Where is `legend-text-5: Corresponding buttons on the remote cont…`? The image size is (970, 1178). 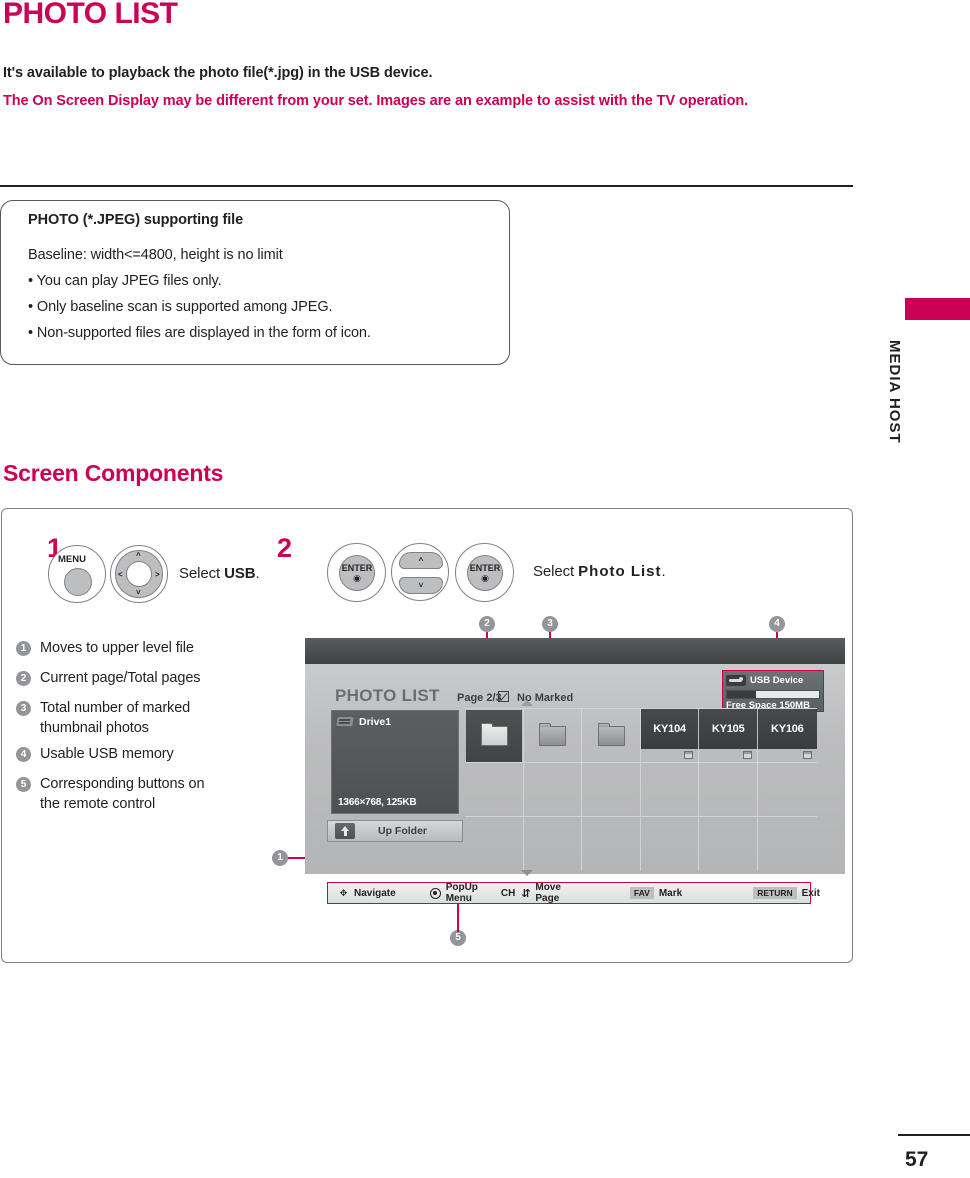 legend-text-5: Corresponding buttons on the remote cont… is located at coordinates (122, 794).